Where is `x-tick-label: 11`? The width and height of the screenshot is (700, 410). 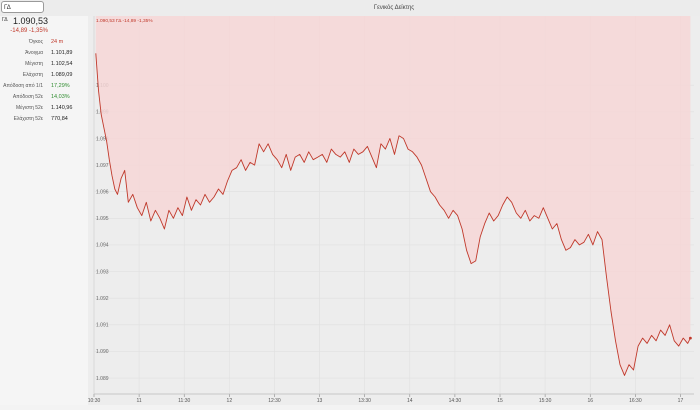 x-tick-label: 11 is located at coordinates (139, 401).